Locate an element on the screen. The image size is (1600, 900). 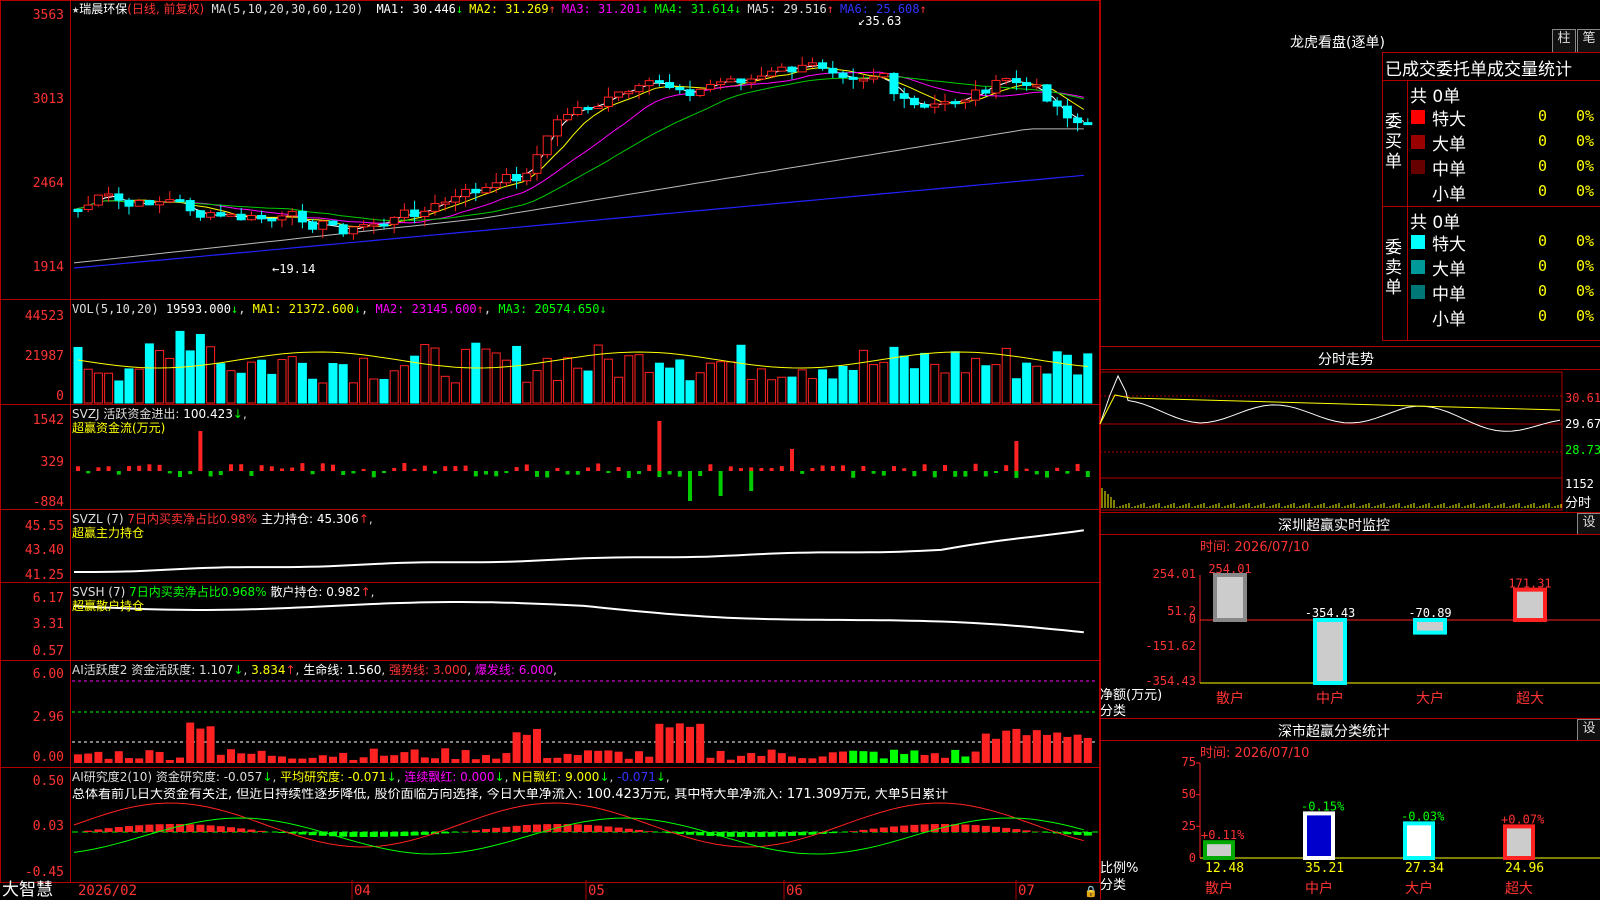
sz-monitor-settings-button: 设 is located at coordinates (1588, 524).